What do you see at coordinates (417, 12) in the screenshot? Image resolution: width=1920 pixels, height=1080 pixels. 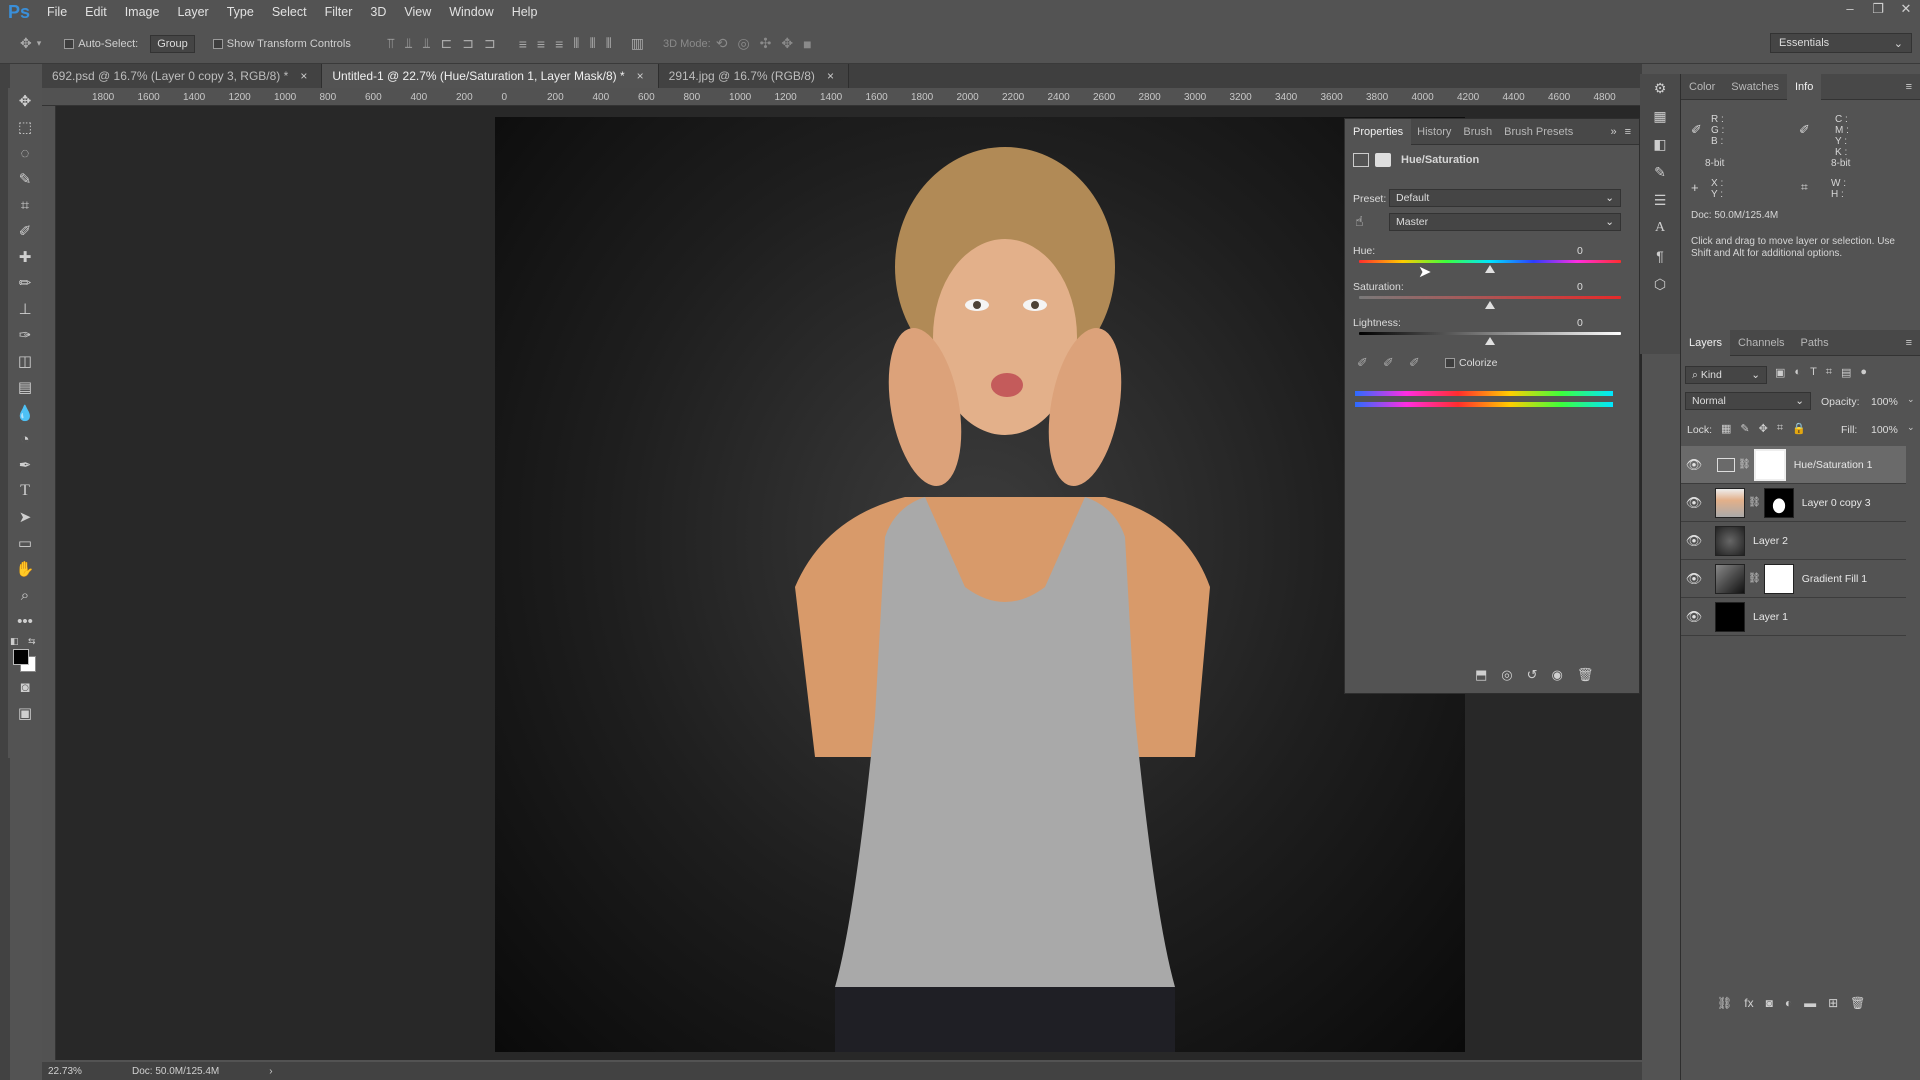 I see `menu-view: View` at bounding box center [417, 12].